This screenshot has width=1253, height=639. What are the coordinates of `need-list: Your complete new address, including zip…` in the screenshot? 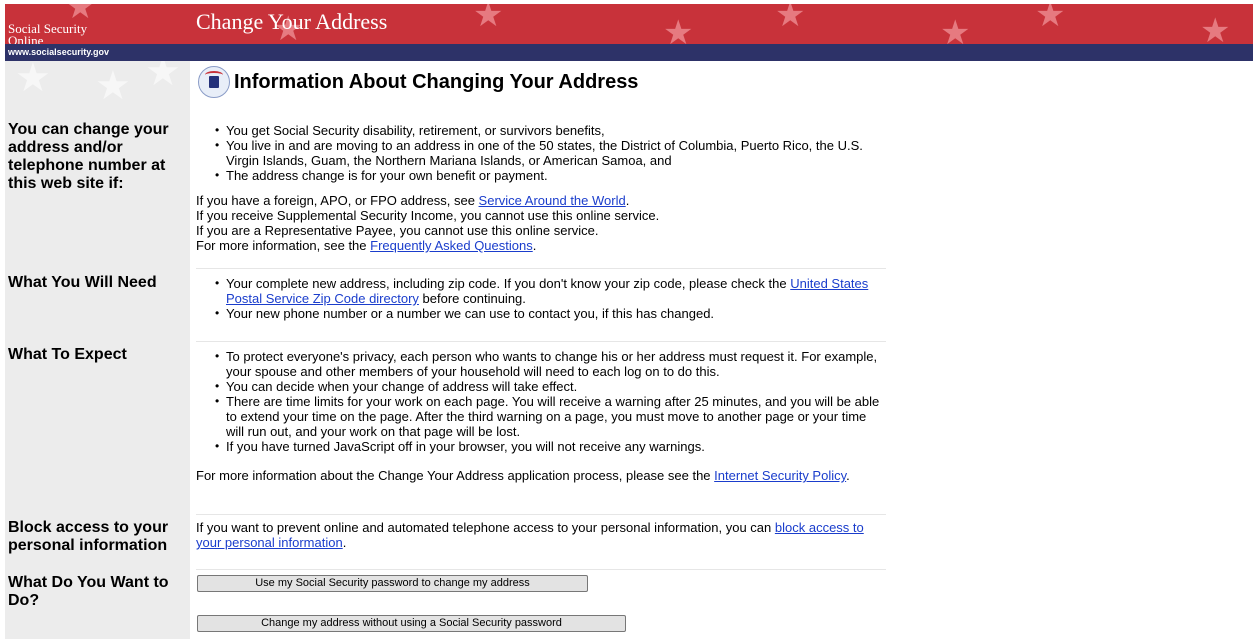 It's located at (541, 298).